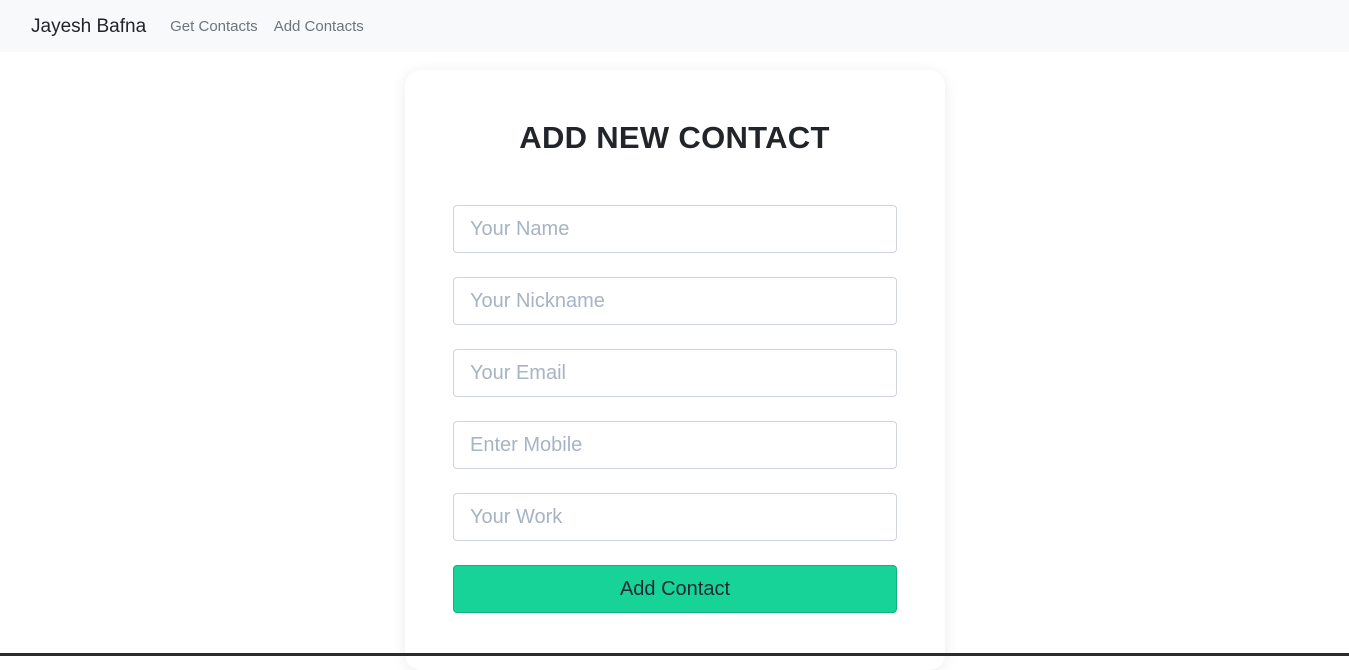  Describe the element at coordinates (88, 26) in the screenshot. I see `brand-link: Jayesh Bafna` at that location.